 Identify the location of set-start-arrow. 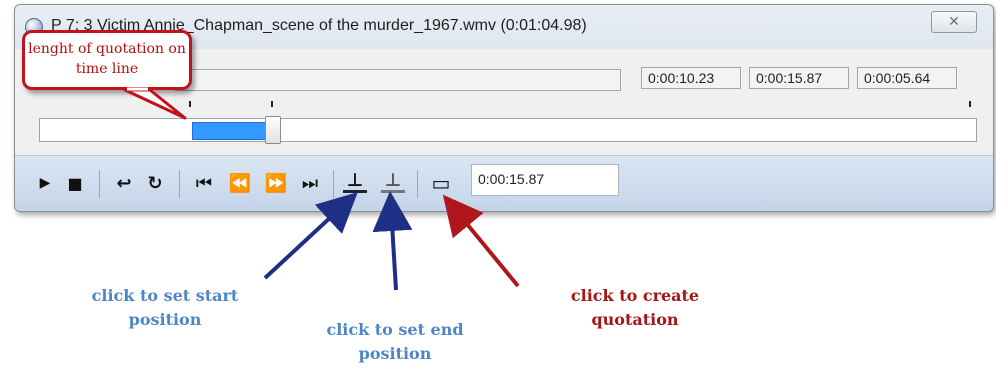
(310, 236).